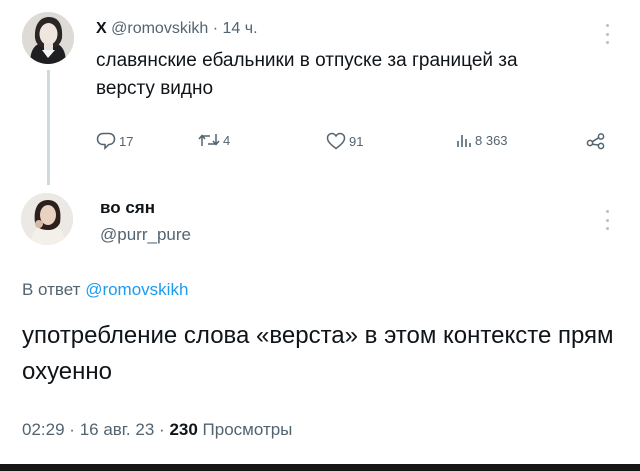  Describe the element at coordinates (145, 235) in the screenshot. I see `reply-author-handle: @purr_pure` at that location.